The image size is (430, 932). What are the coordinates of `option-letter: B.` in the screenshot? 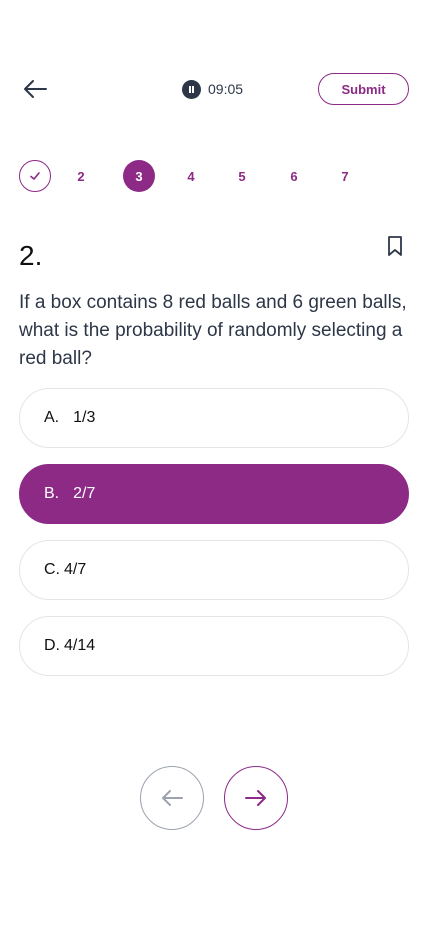 It's located at (52, 493).